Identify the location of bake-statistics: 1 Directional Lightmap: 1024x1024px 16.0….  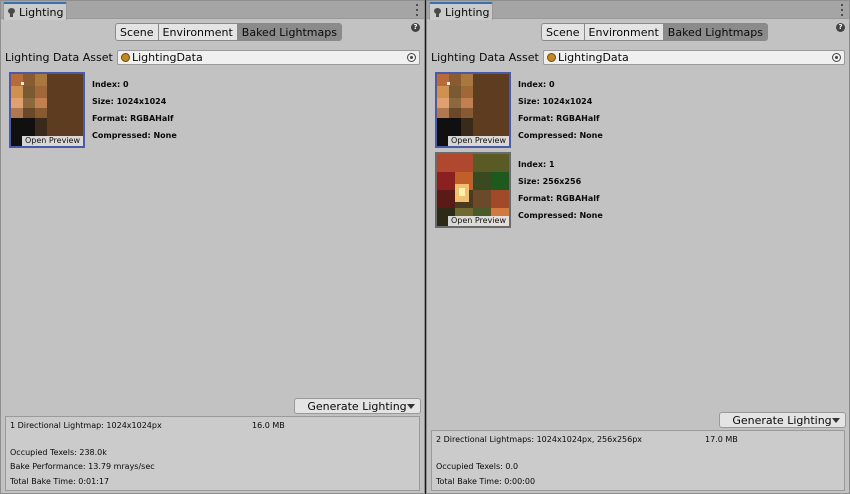
(212, 453).